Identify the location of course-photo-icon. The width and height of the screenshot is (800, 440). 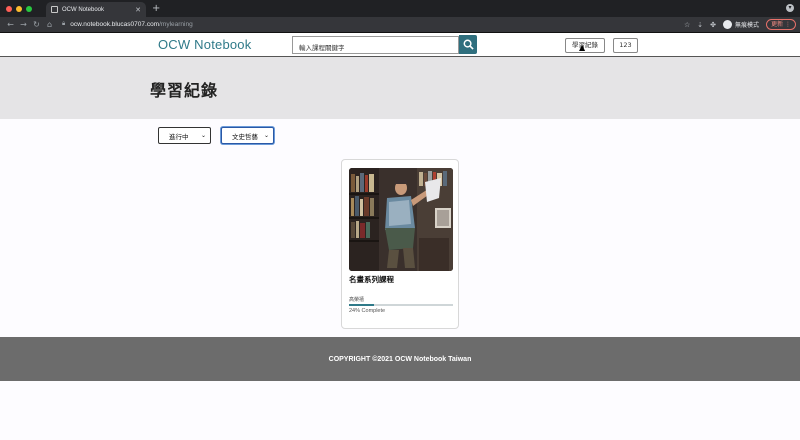
(401, 219).